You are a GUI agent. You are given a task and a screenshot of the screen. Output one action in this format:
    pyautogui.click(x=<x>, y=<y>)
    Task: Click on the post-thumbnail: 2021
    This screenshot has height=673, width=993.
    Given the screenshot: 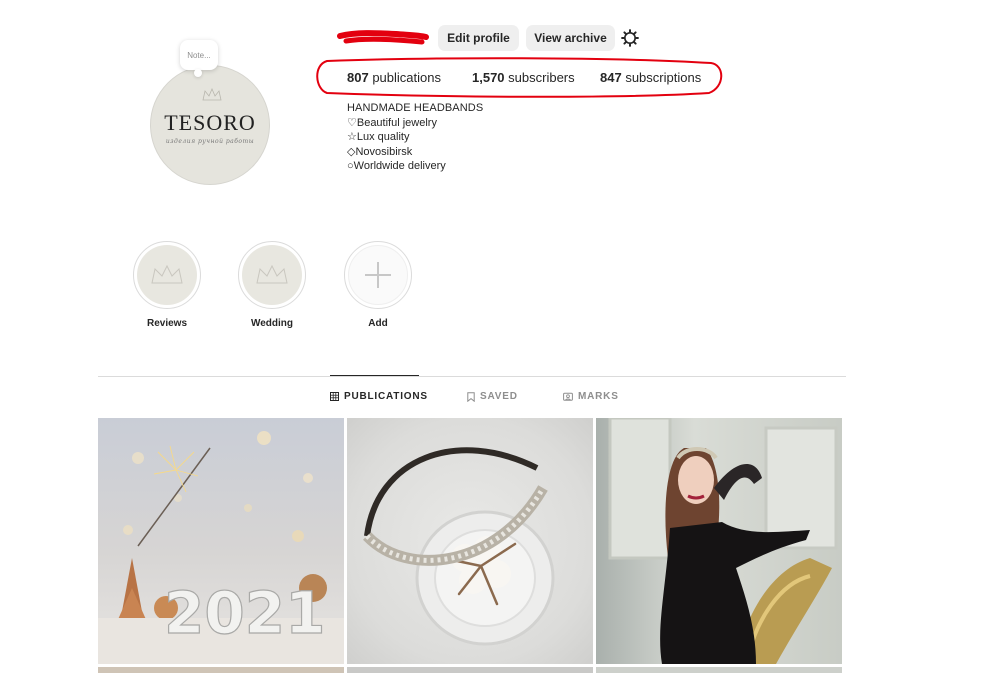 What is the action you would take?
    pyautogui.click(x=221, y=541)
    